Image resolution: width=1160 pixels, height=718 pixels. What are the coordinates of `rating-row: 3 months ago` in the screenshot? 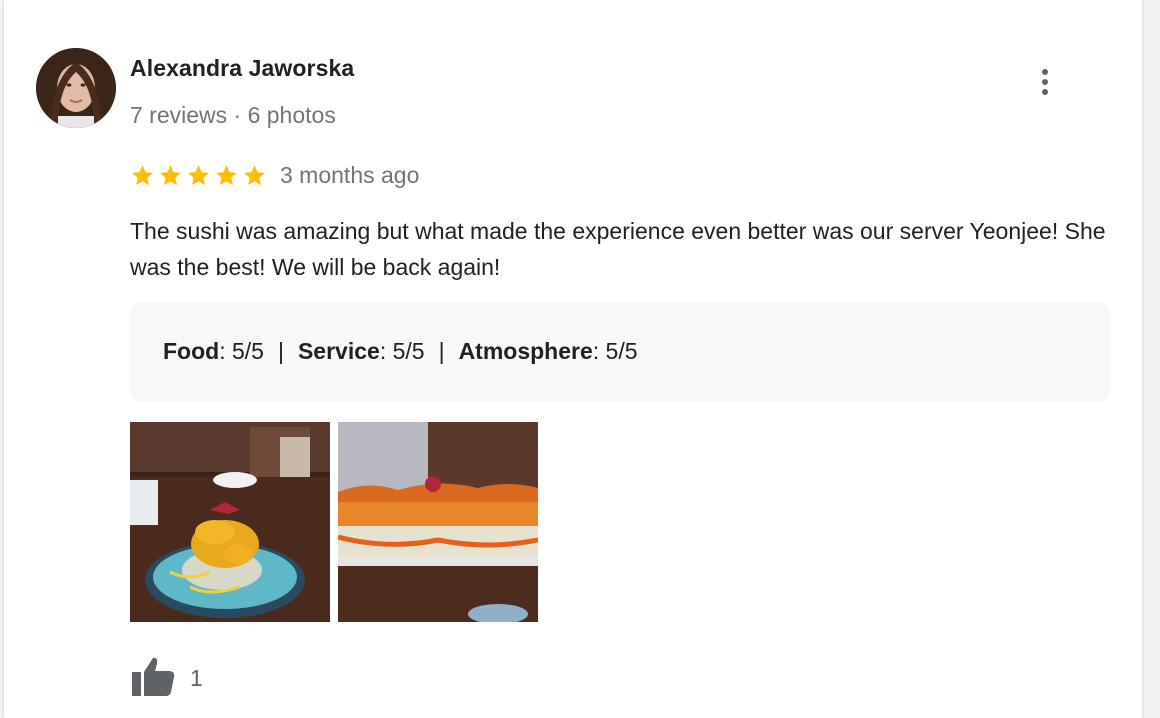 It's located at (274, 175).